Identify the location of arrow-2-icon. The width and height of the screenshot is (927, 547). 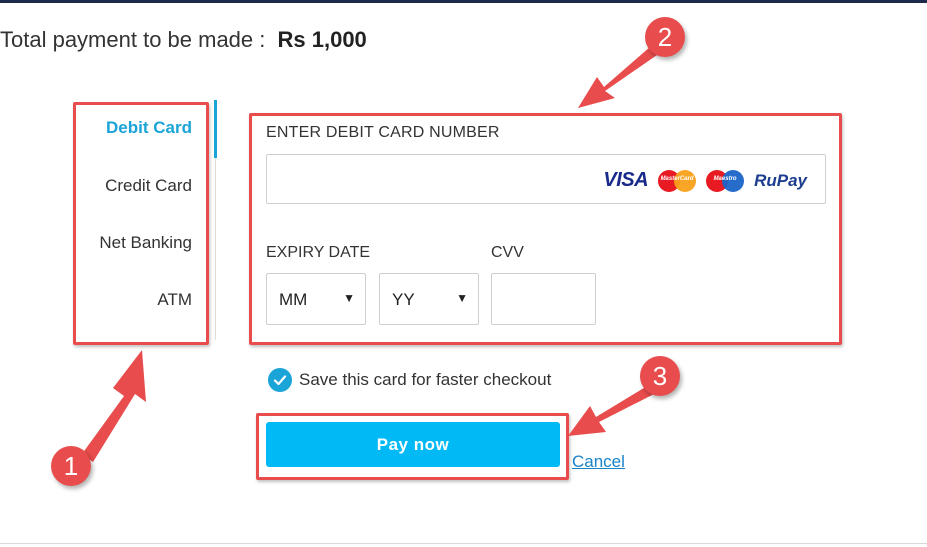
(617, 77).